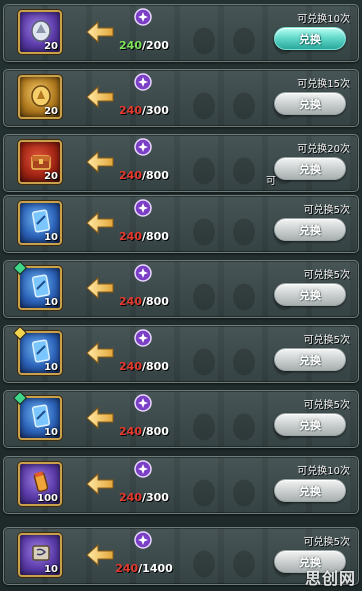 Image resolution: width=362 pixels, height=591 pixels. I want to click on exchange-limit: 可兑换20次, so click(323, 149).